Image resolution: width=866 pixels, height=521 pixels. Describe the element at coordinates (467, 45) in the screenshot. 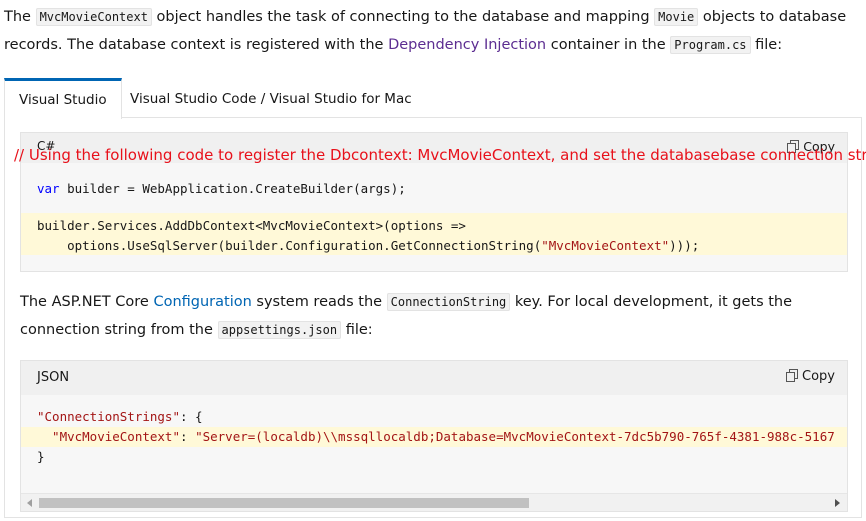

I see `dependency-injection-link: Dependency Injection` at that location.